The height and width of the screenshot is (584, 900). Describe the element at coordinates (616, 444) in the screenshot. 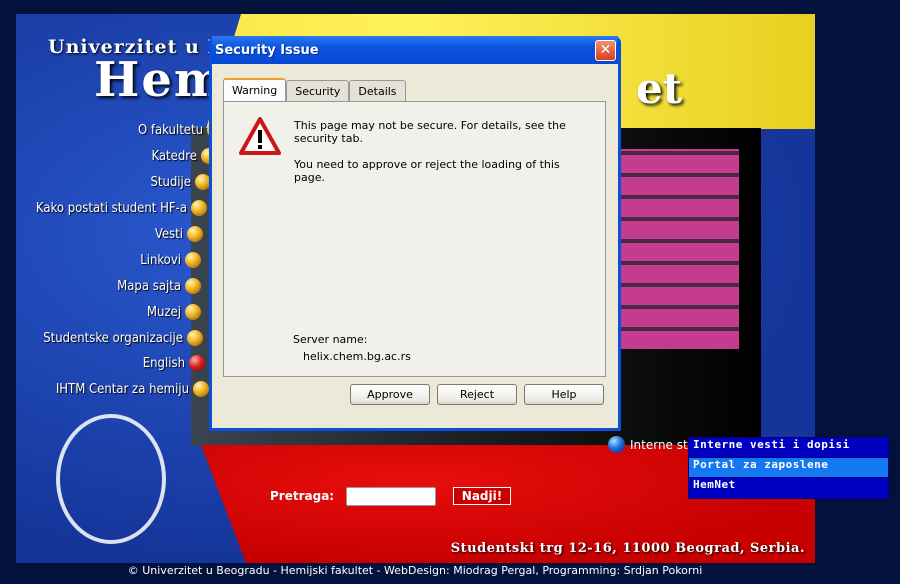

I see `blue-orb-icon` at that location.